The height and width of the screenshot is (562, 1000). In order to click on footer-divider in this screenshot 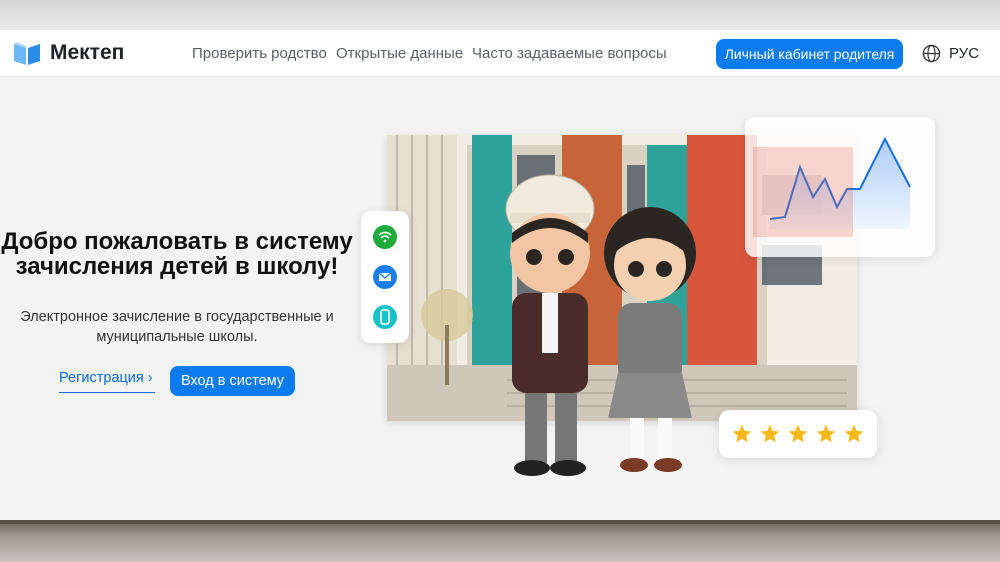, I will do `click(500, 522)`.